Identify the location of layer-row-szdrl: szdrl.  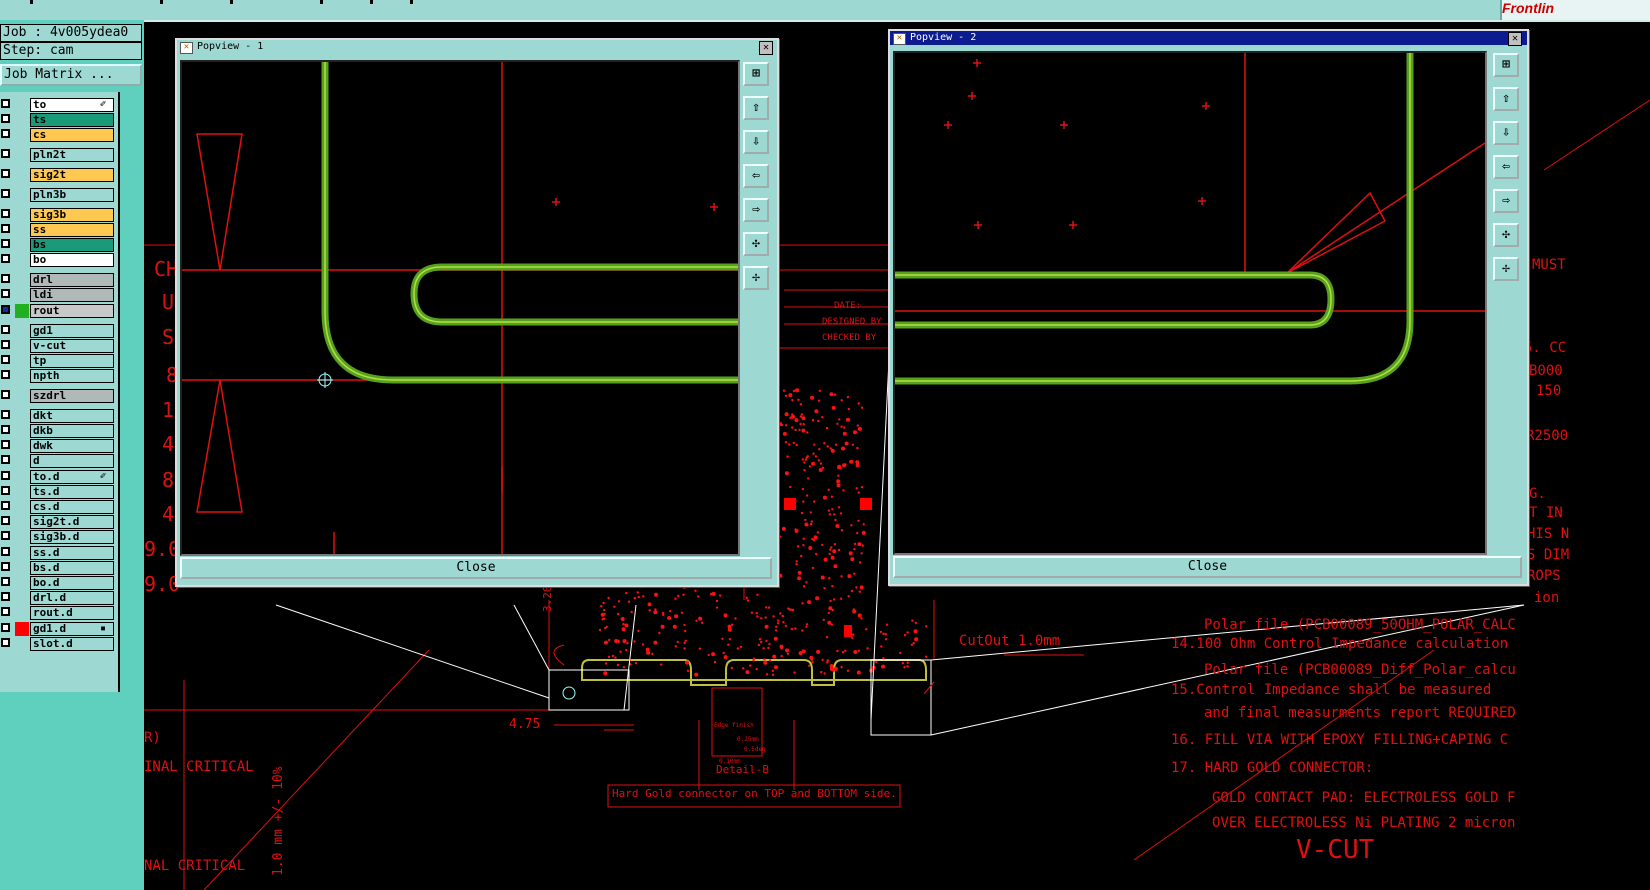
(59, 396).